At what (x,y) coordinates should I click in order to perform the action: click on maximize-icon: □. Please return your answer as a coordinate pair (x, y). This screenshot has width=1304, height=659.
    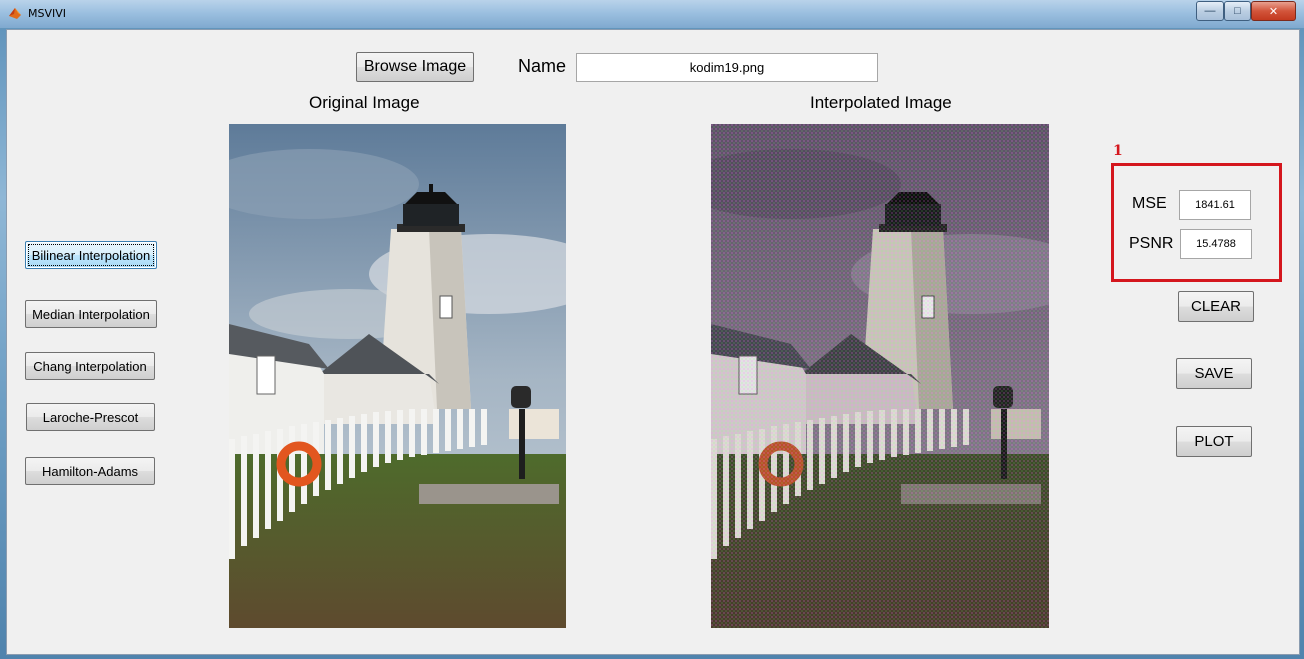
    Looking at the image, I should click on (1237, 11).